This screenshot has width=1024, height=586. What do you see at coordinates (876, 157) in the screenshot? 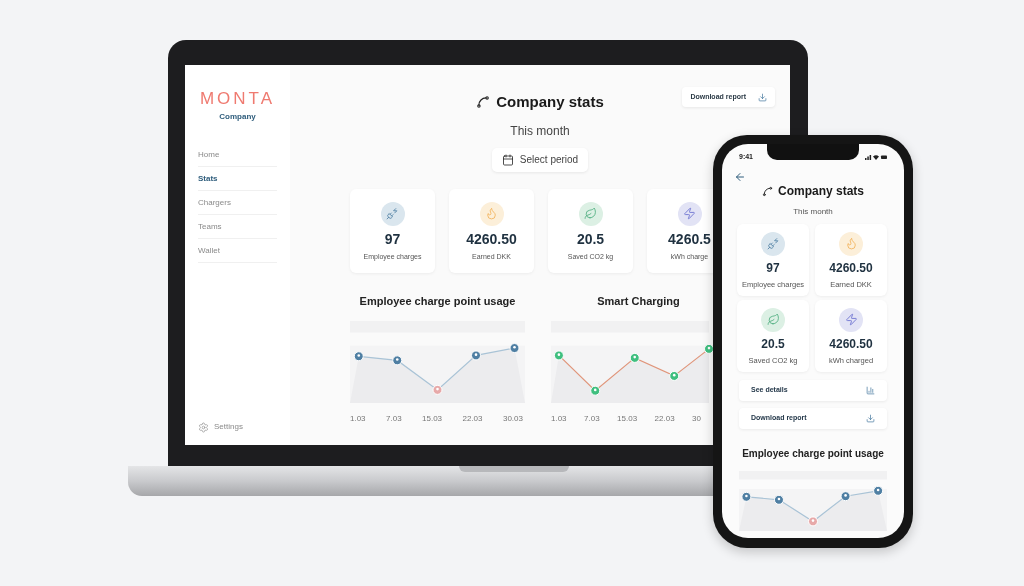
I see `status-icons` at bounding box center [876, 157].